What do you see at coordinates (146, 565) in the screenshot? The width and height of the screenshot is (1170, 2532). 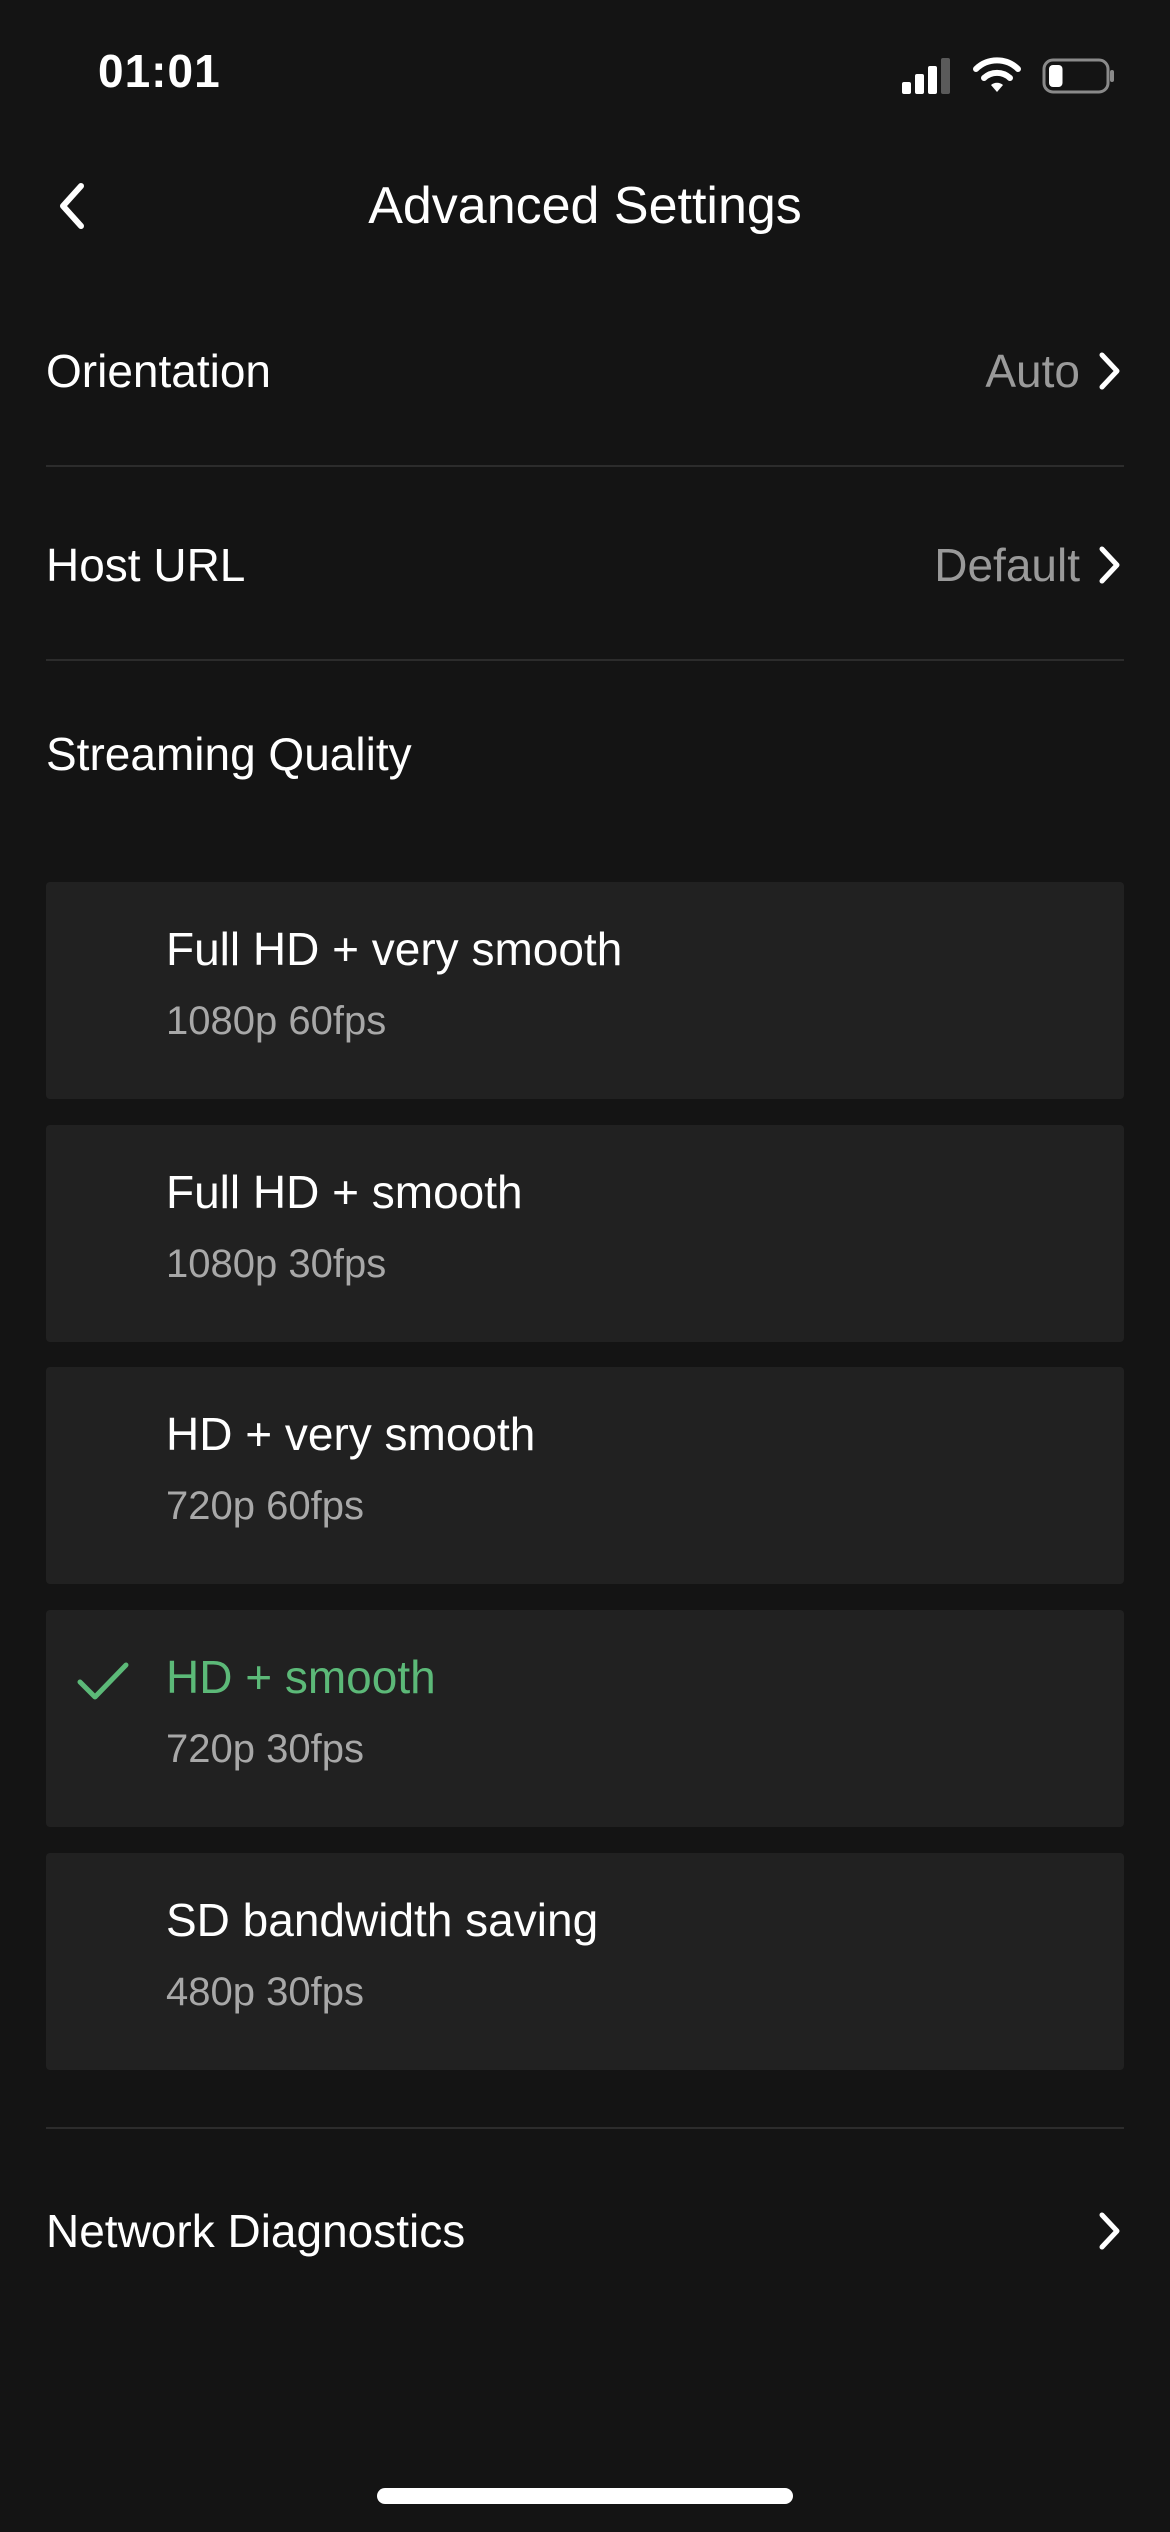 I see `host-url-label: Host URL` at bounding box center [146, 565].